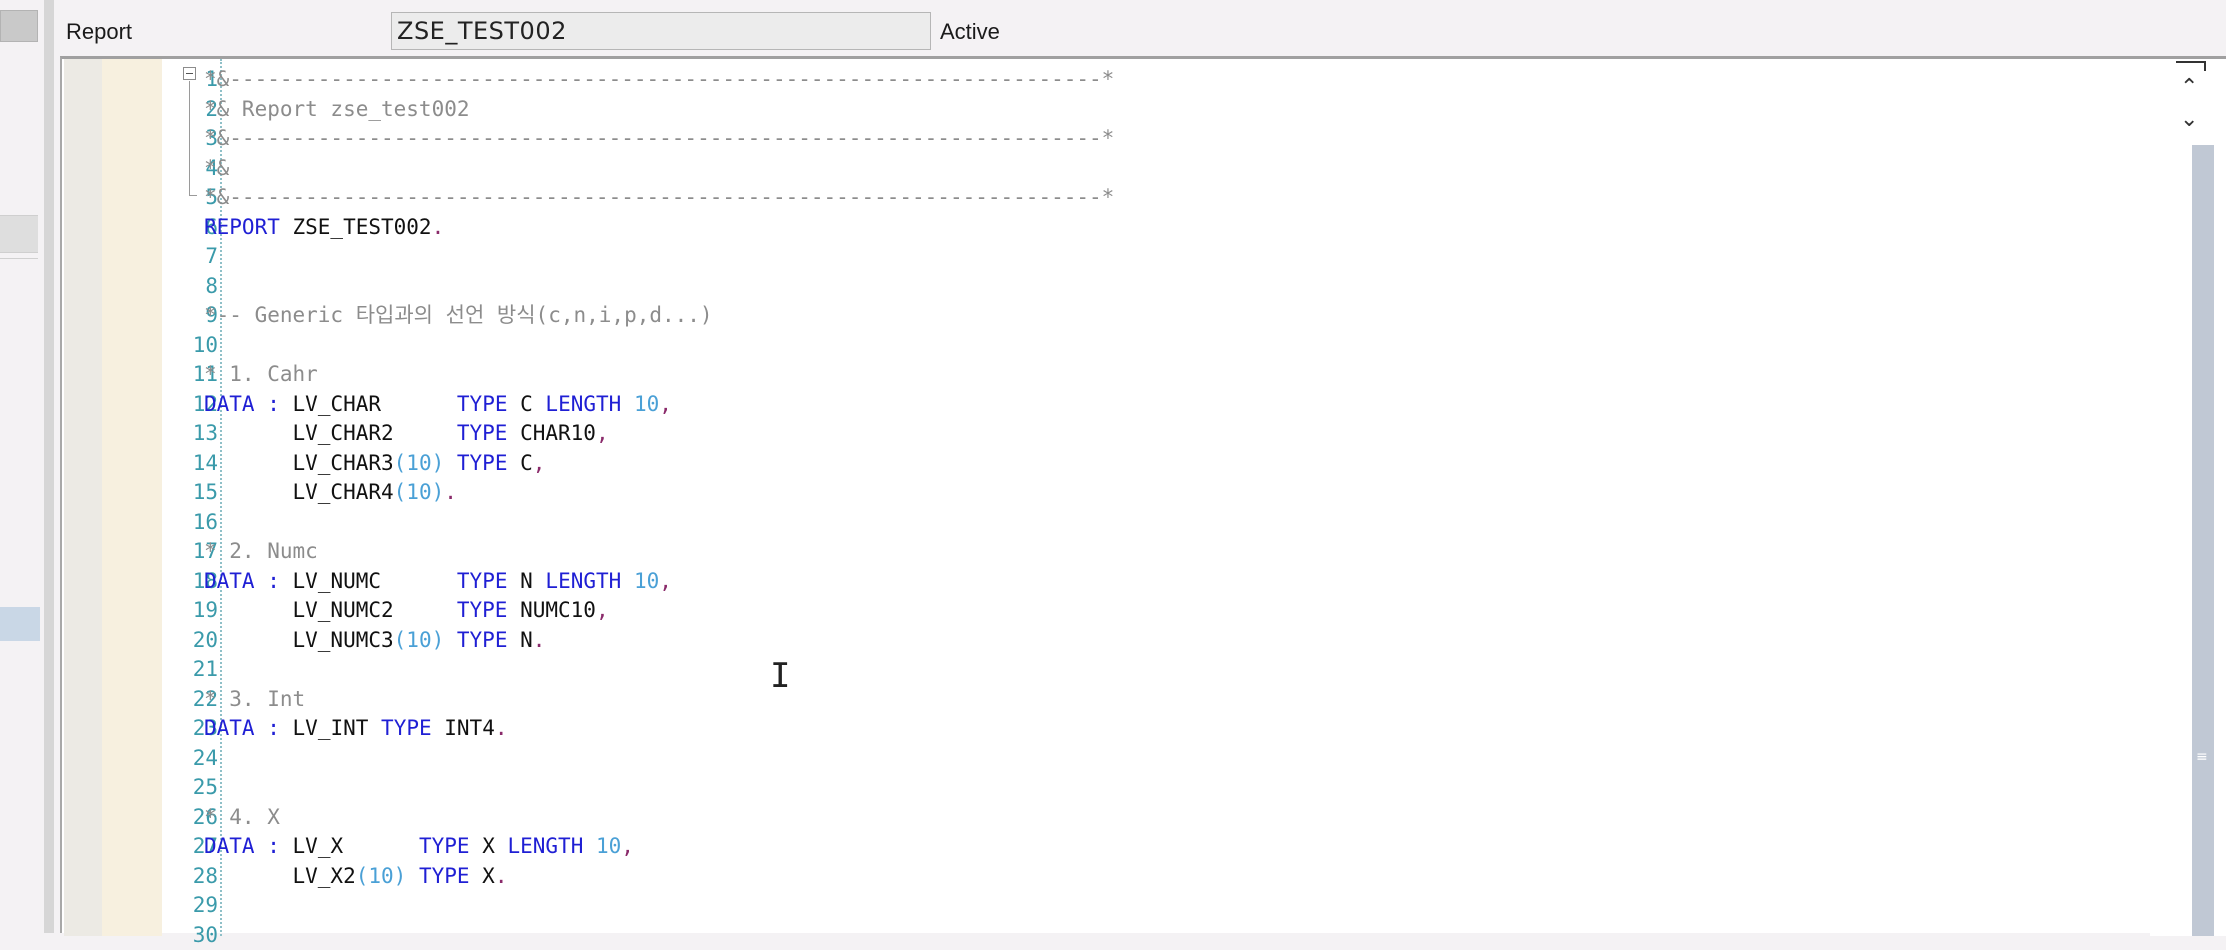  What do you see at coordinates (242, 817) in the screenshot?
I see `code-token: * 4. X` at bounding box center [242, 817].